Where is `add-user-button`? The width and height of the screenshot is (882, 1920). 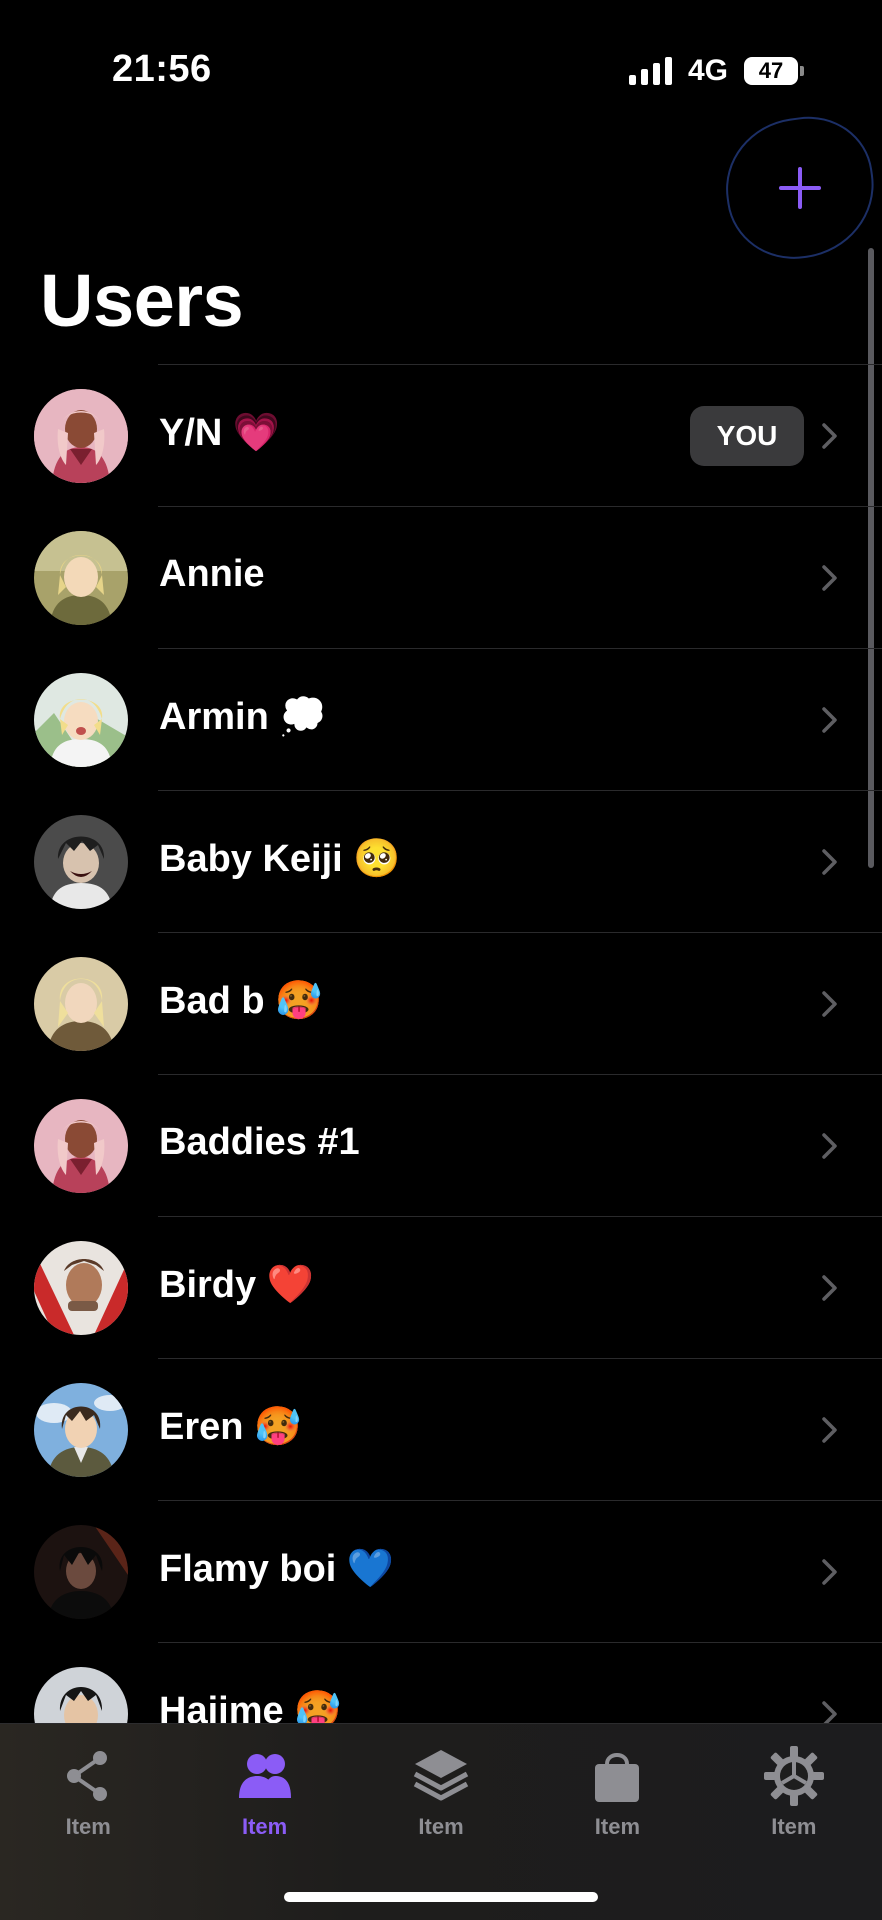
add-user-button is located at coordinates (799, 188).